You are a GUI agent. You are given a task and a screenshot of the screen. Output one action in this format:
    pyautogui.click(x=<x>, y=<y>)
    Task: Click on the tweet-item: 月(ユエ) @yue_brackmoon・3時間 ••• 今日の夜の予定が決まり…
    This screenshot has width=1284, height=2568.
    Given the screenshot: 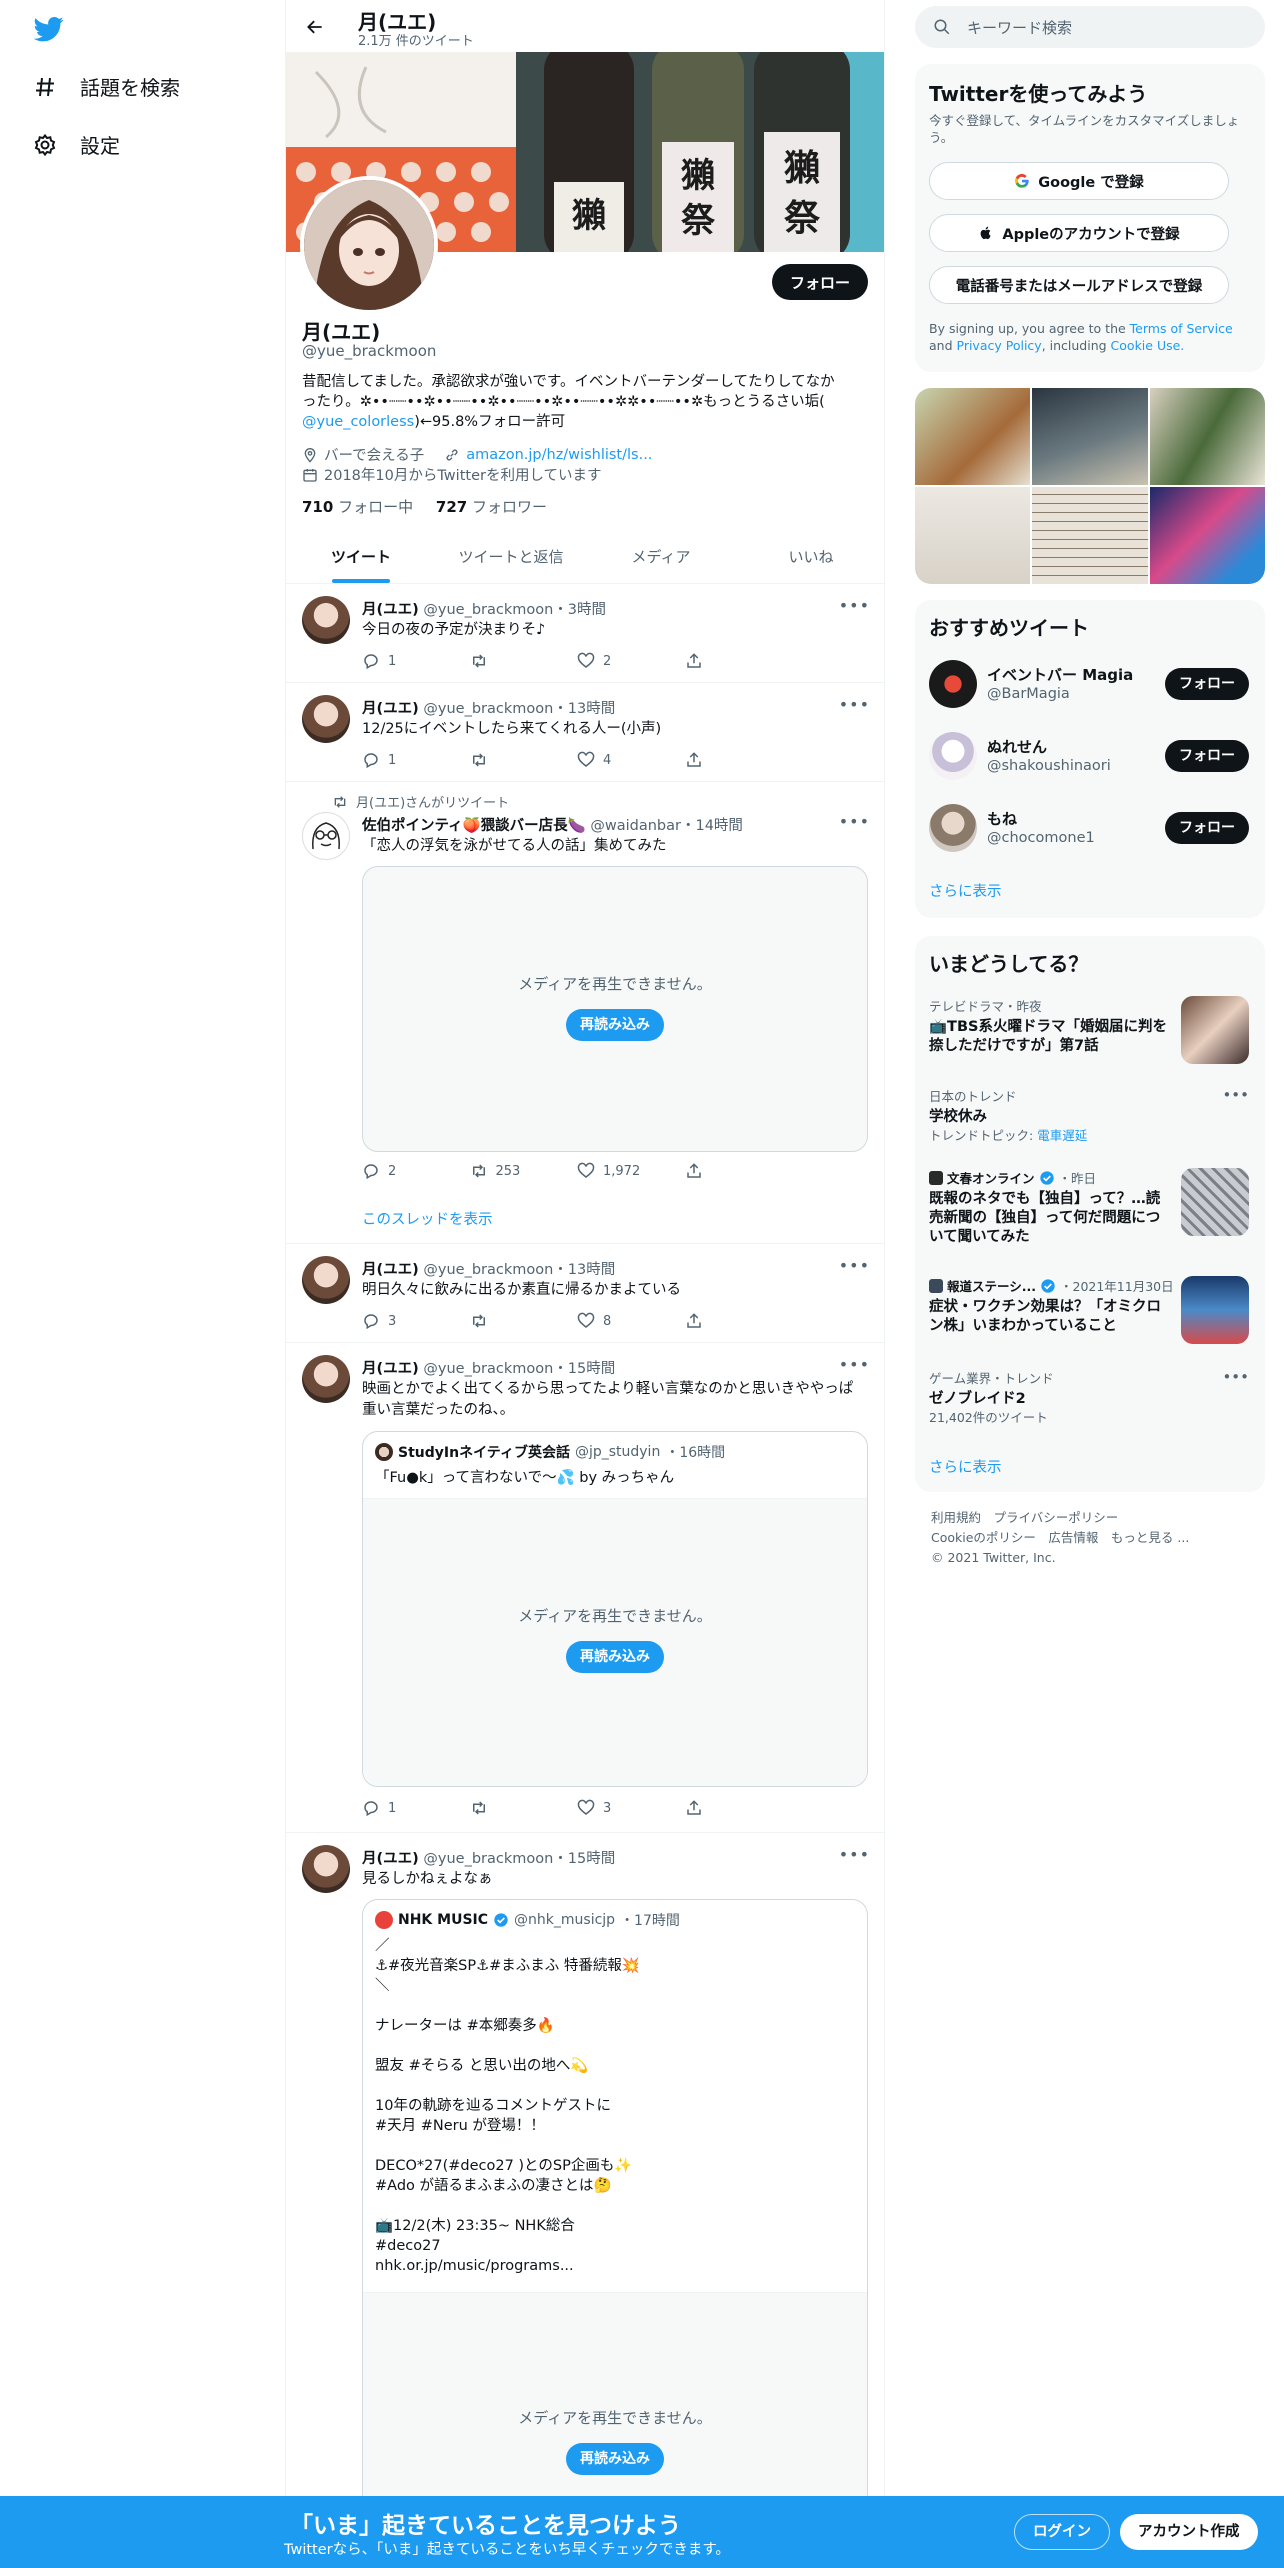 What is the action you would take?
    pyautogui.click(x=585, y=633)
    